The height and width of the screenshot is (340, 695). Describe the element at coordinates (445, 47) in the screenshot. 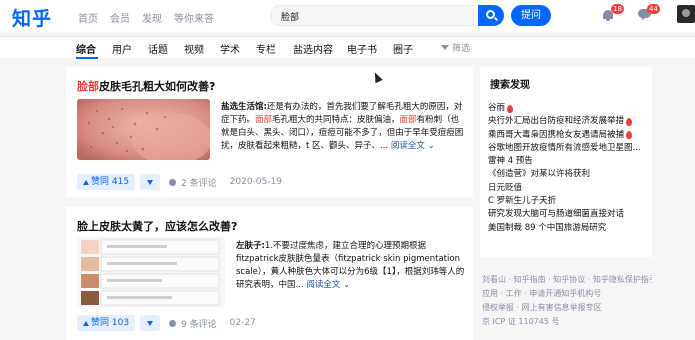

I see `funnel-icon` at that location.